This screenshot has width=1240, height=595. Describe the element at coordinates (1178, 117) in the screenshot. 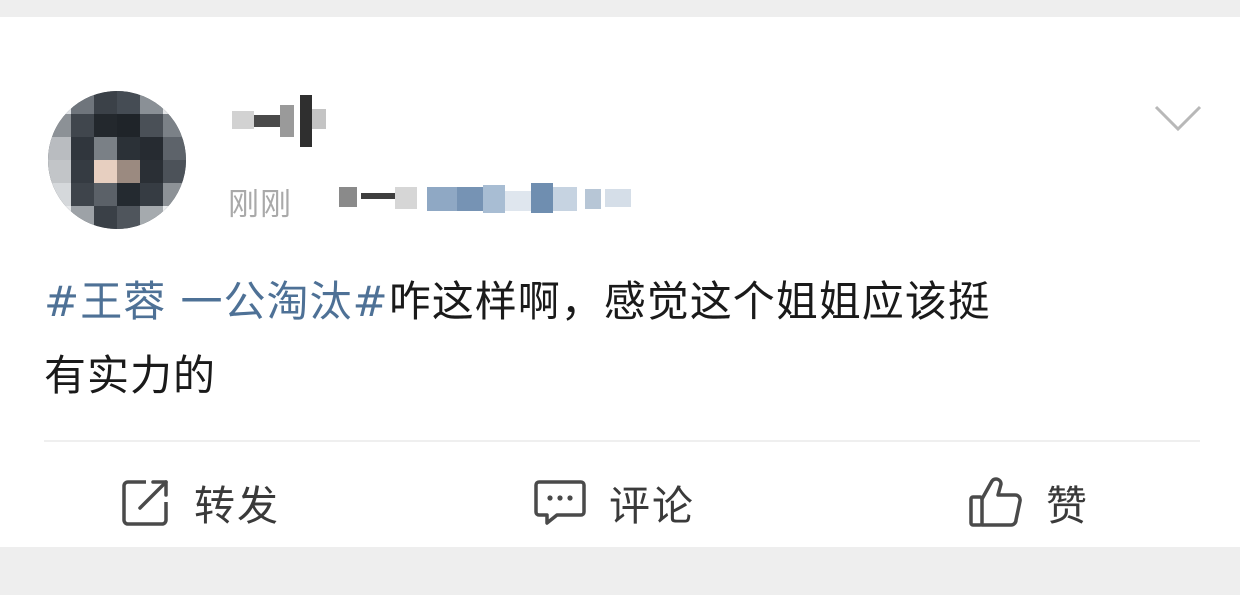

I see `chevron-down-icon` at that location.